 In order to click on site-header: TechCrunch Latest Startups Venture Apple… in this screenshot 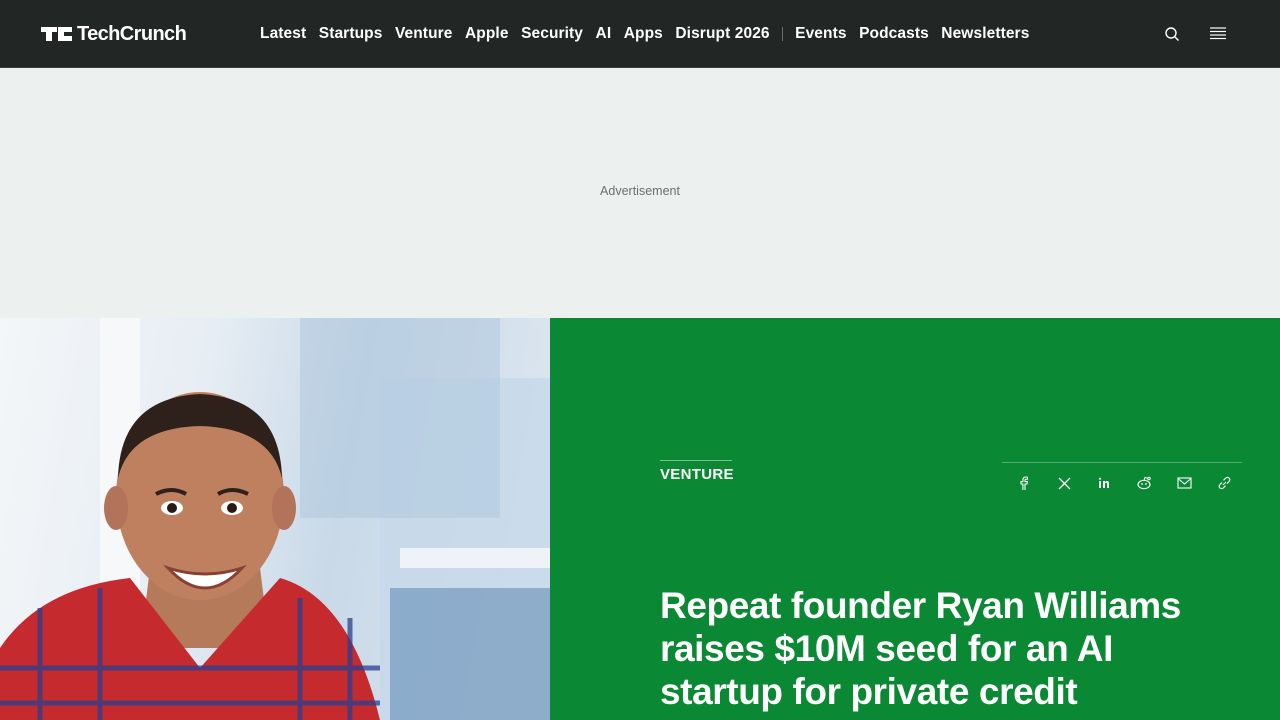, I will do `click(640, 34)`.